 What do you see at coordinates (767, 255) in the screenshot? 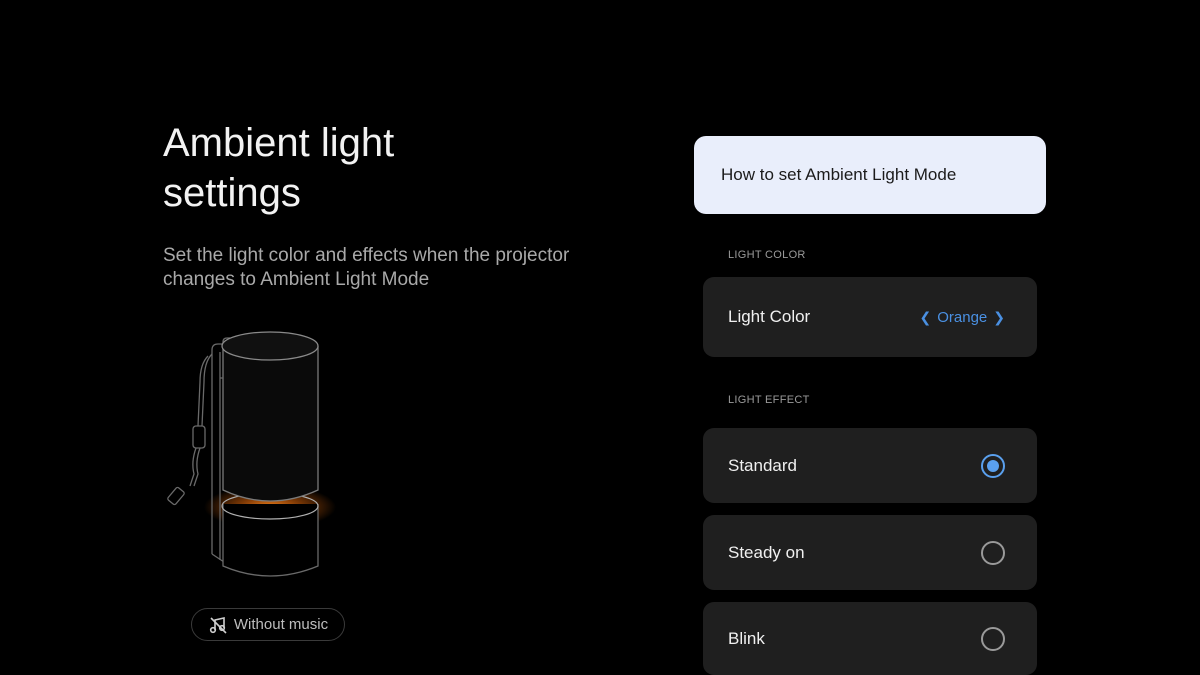
I see `light-color-section-label: LIGHT COLOR` at bounding box center [767, 255].